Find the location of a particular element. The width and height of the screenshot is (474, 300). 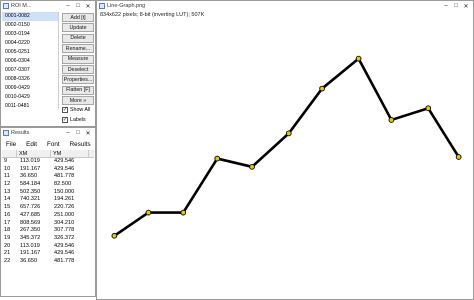

menu-font: Font is located at coordinates (53, 144).